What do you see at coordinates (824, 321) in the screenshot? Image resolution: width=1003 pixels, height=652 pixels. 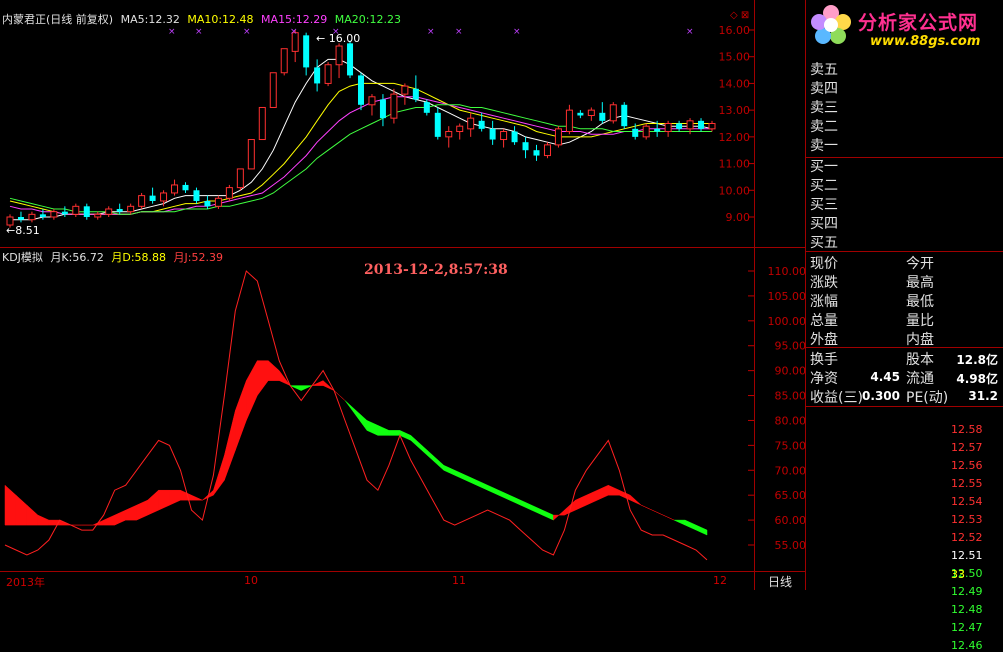 I see `quote-label: 总量` at bounding box center [824, 321].